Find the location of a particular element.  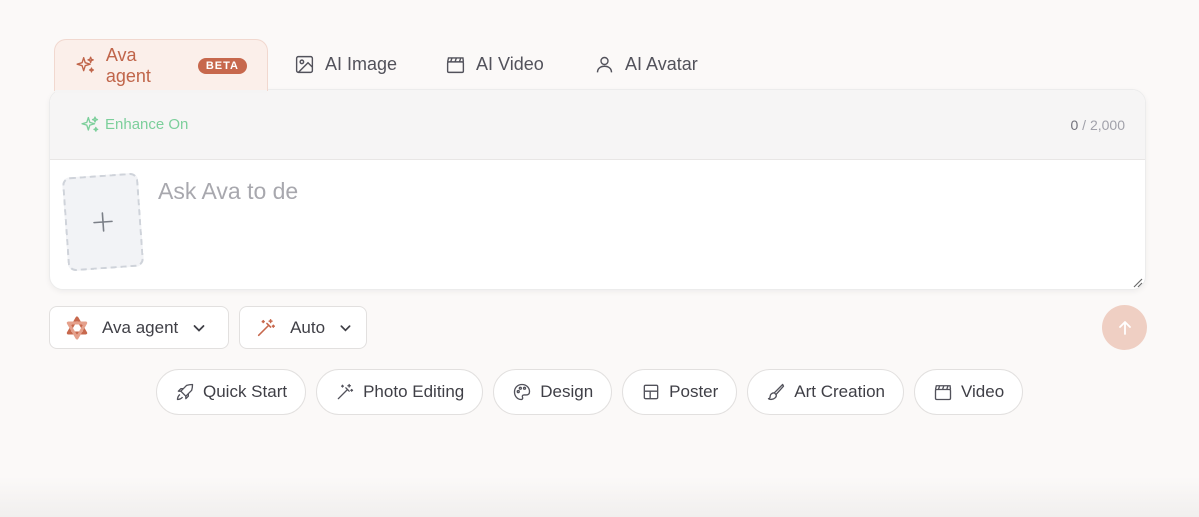

tab-ava-agent: Ava agent BETA is located at coordinates (161, 66).